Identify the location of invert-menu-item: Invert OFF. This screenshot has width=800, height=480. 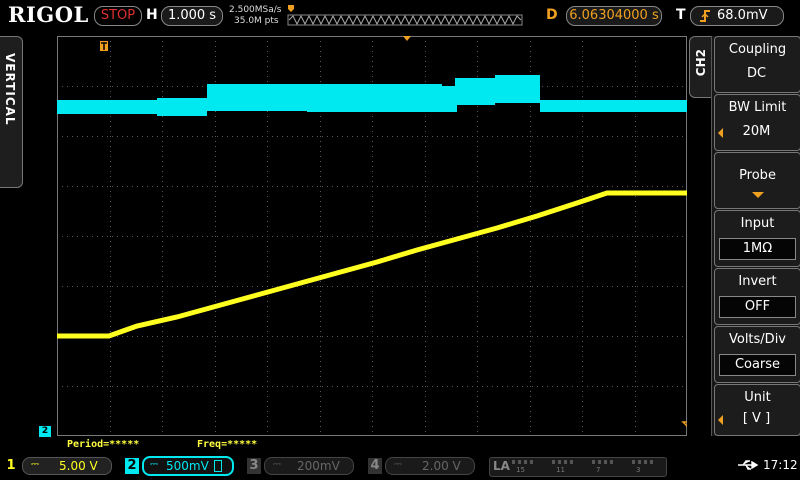
(757, 296).